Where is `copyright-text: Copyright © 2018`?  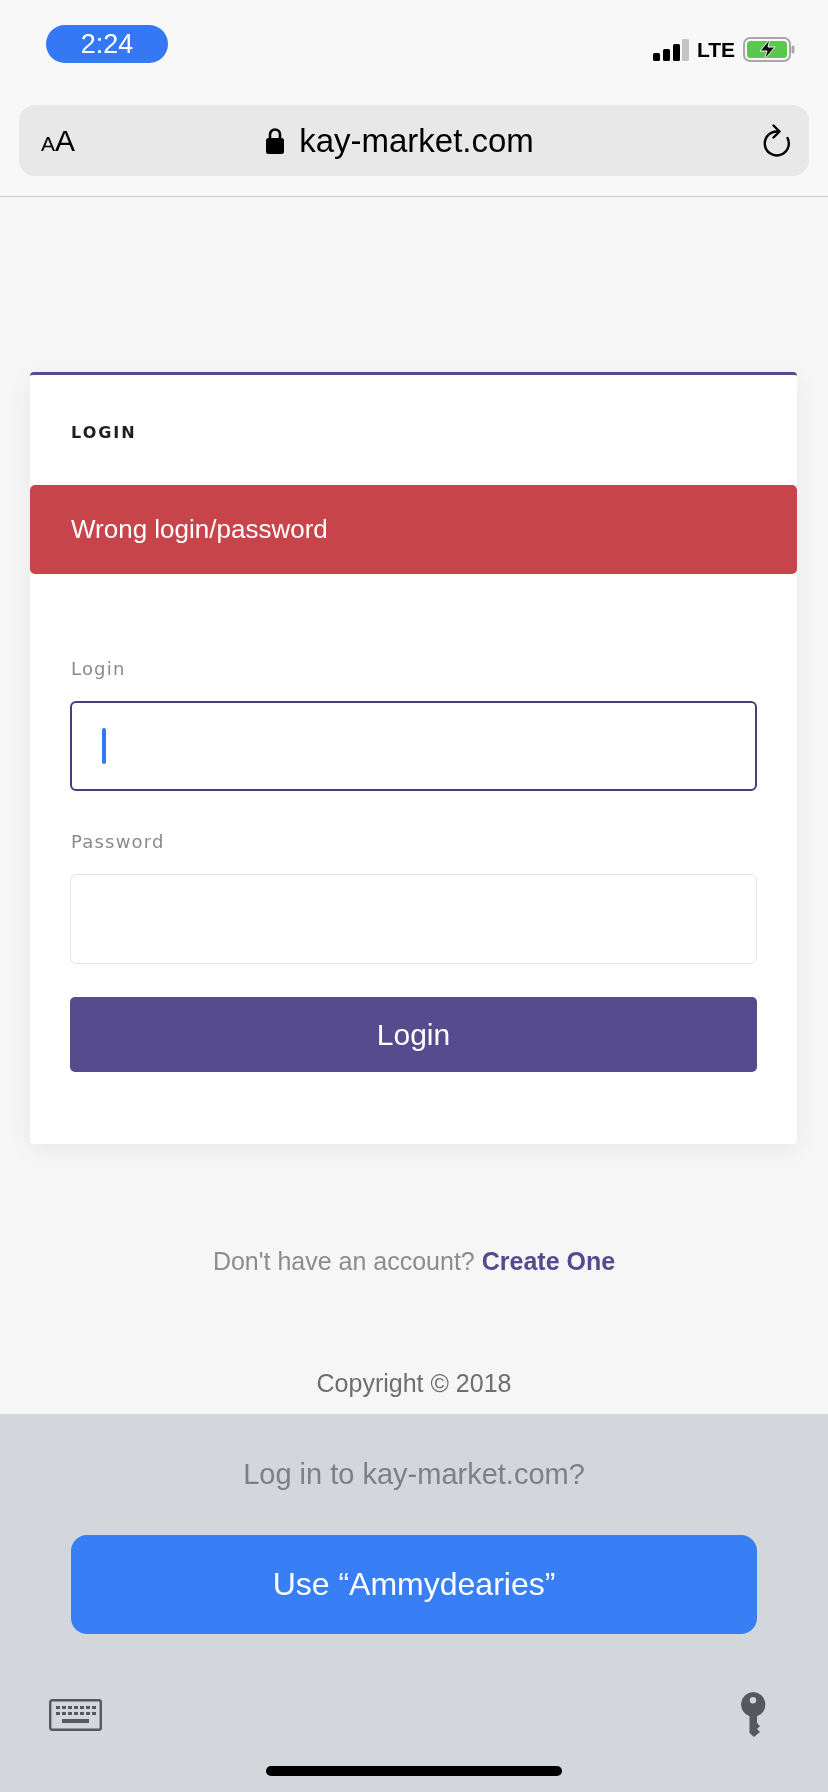
copyright-text: Copyright © 2018 is located at coordinates (414, 1383).